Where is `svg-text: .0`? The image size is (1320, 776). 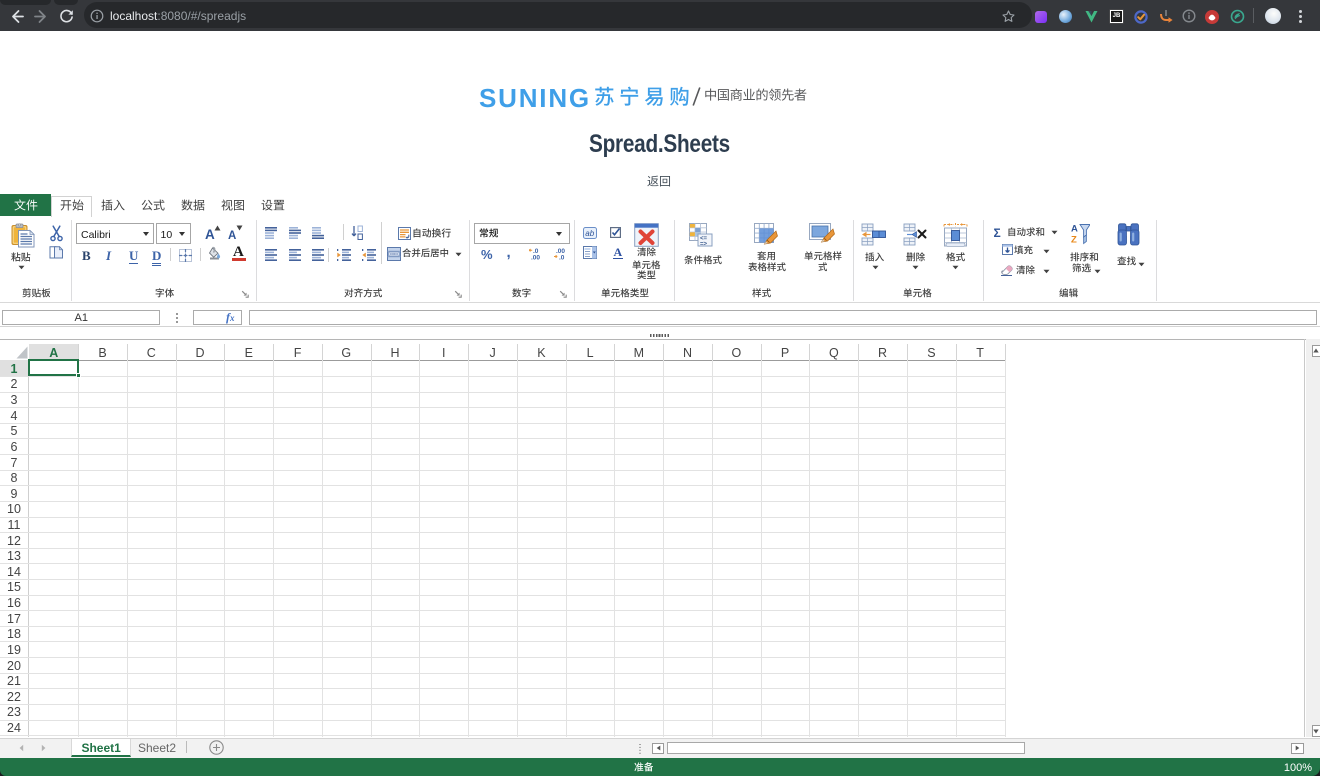 svg-text: .0 is located at coordinates (562, 258).